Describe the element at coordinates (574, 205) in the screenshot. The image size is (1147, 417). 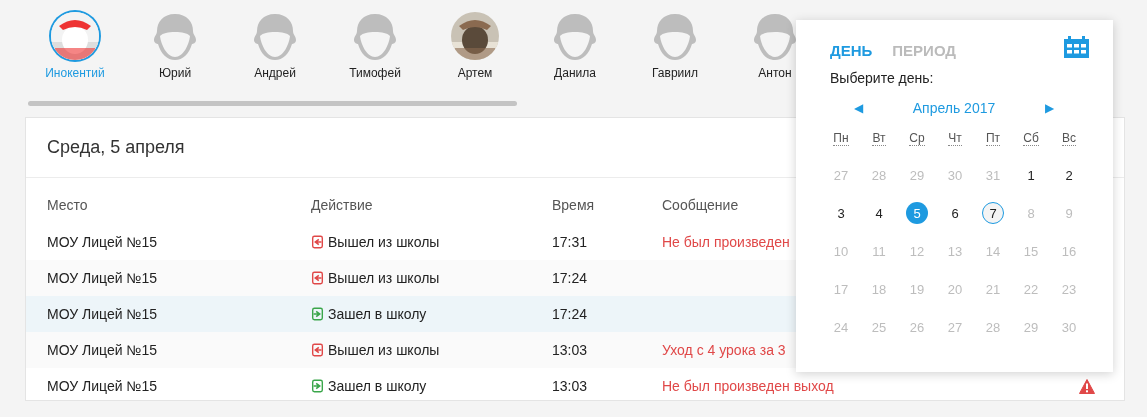
I see `column-header: Время` at that location.